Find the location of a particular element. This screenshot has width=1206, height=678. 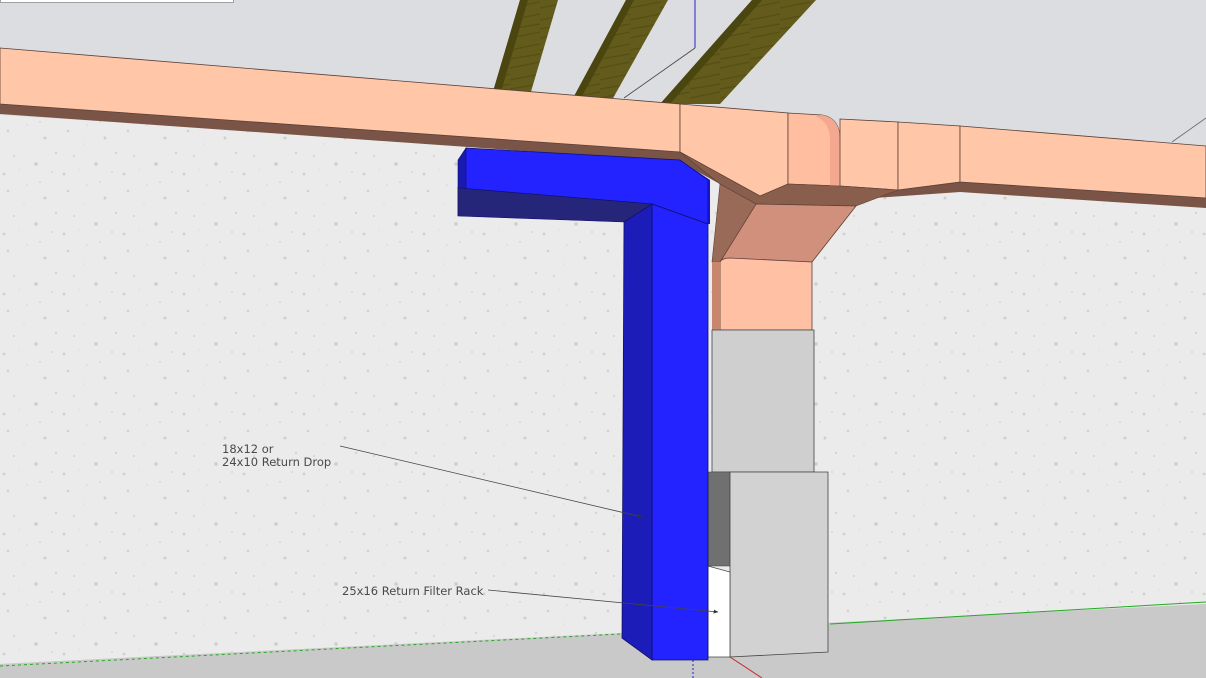

annotation-filter-rack-text: 25x16 Return Filter Rack is located at coordinates (413, 591).